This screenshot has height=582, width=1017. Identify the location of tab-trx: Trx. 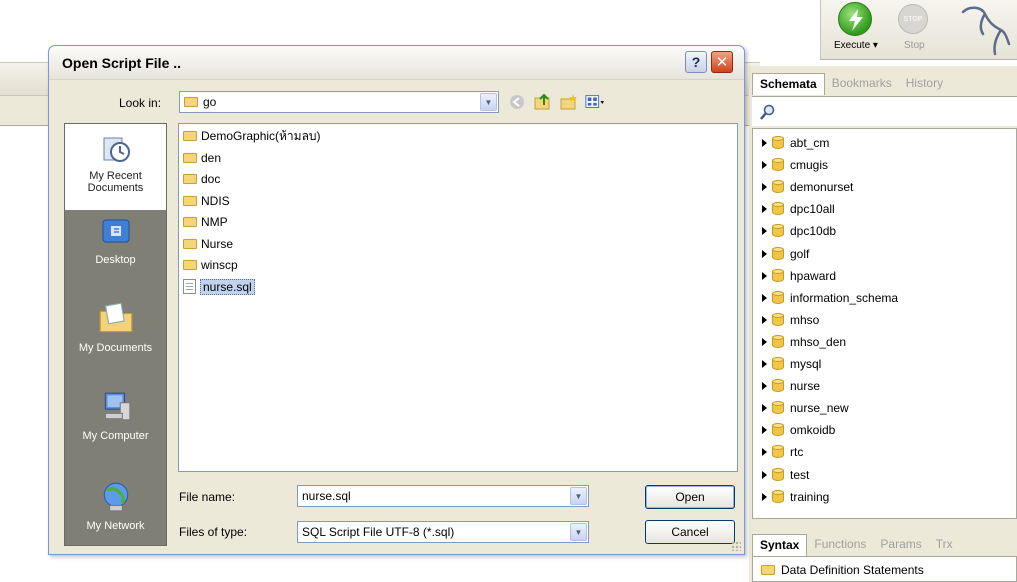
(944, 545).